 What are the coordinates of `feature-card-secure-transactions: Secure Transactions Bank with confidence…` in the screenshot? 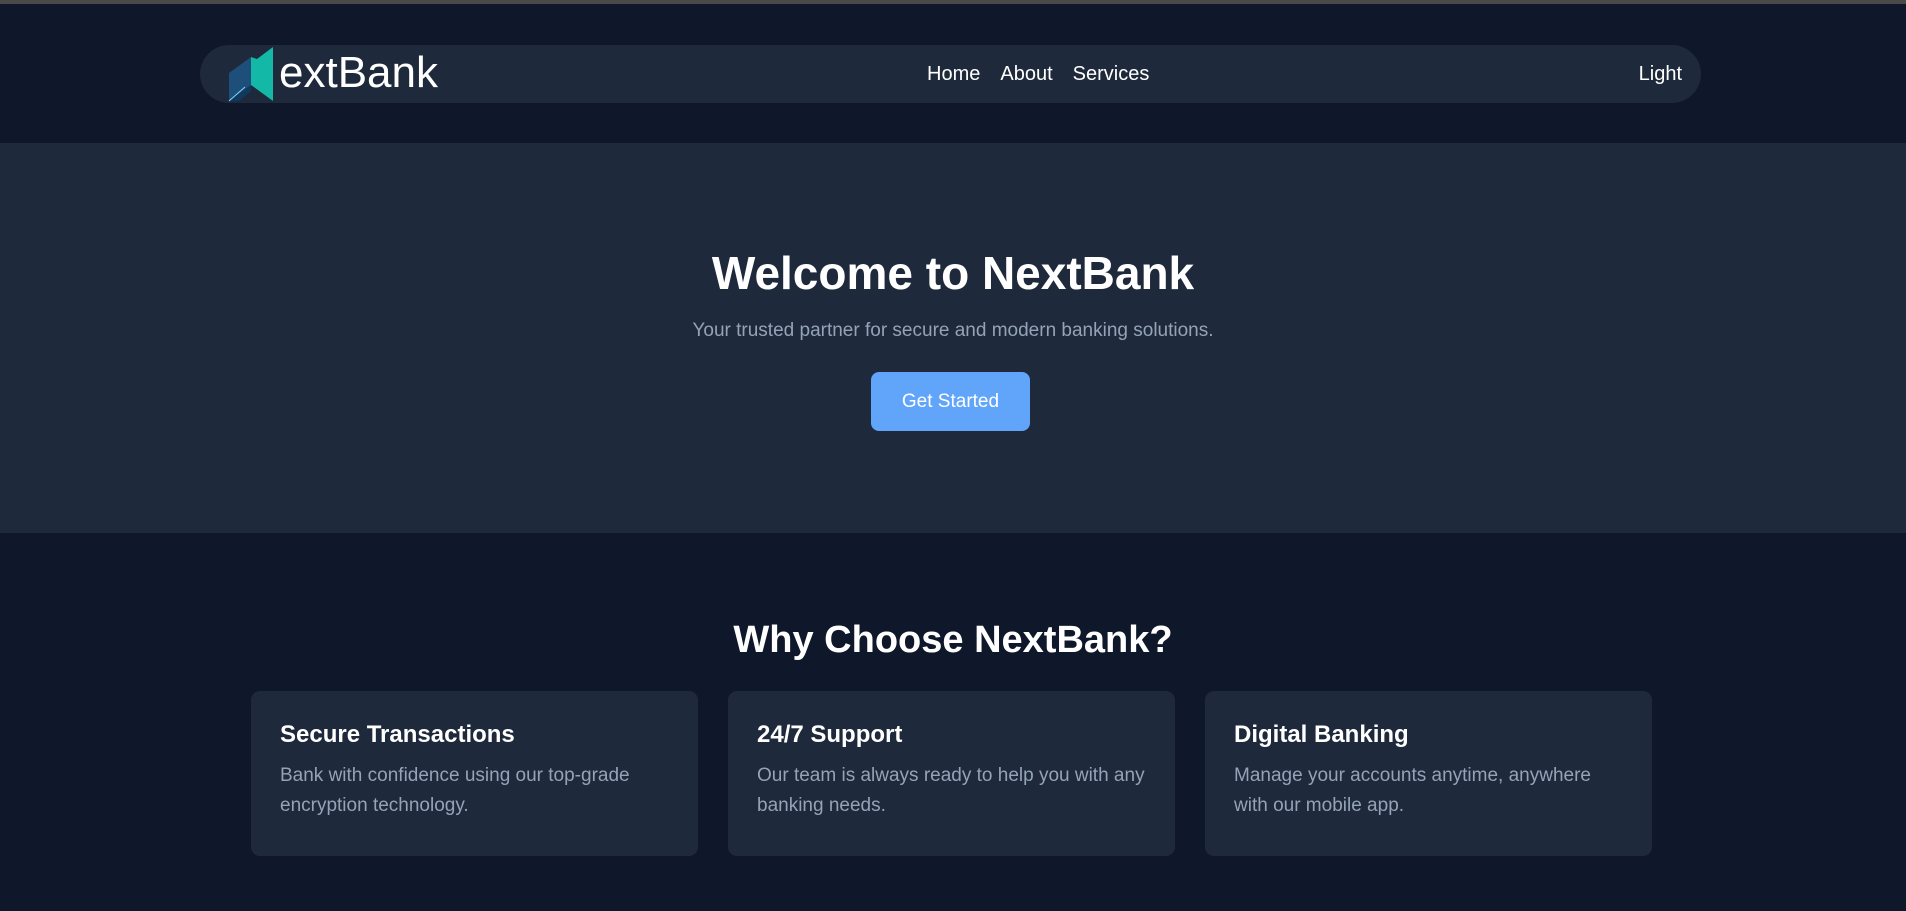 It's located at (474, 773).